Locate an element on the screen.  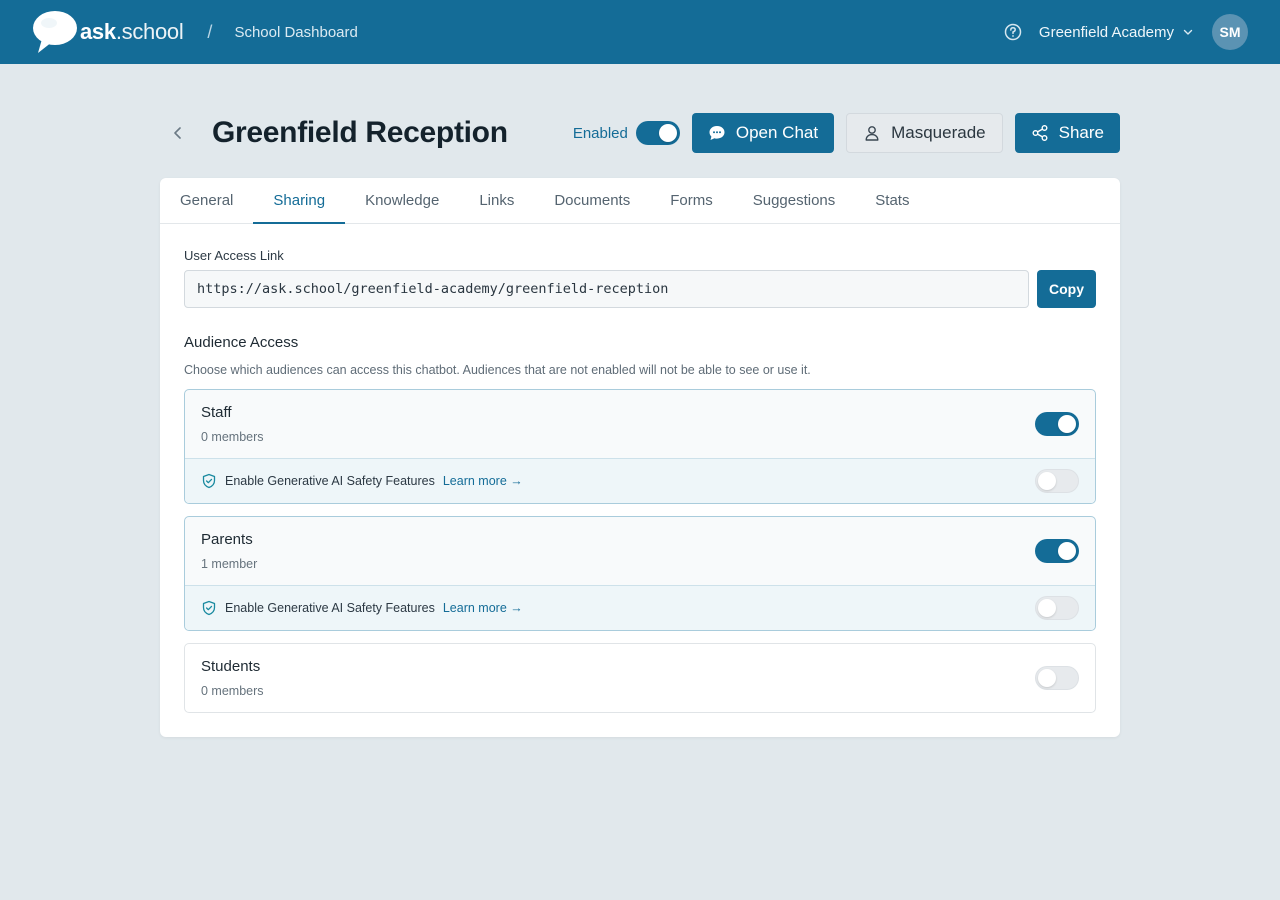
share-button: Share is located at coordinates (1067, 133).